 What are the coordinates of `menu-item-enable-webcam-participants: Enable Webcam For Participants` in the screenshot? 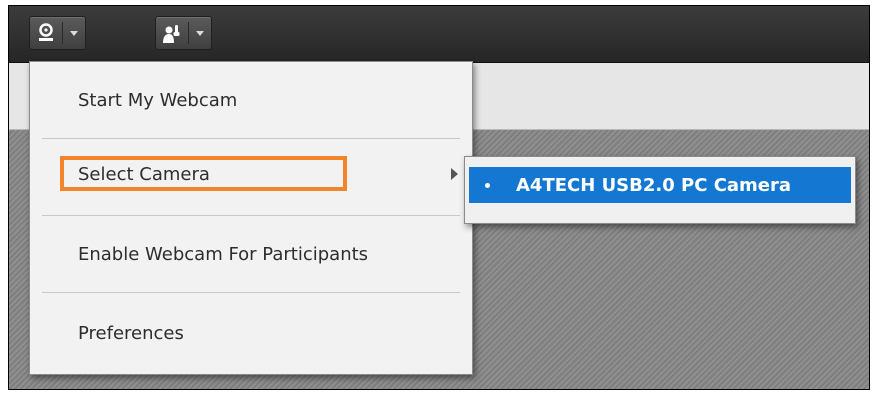 It's located at (251, 254).